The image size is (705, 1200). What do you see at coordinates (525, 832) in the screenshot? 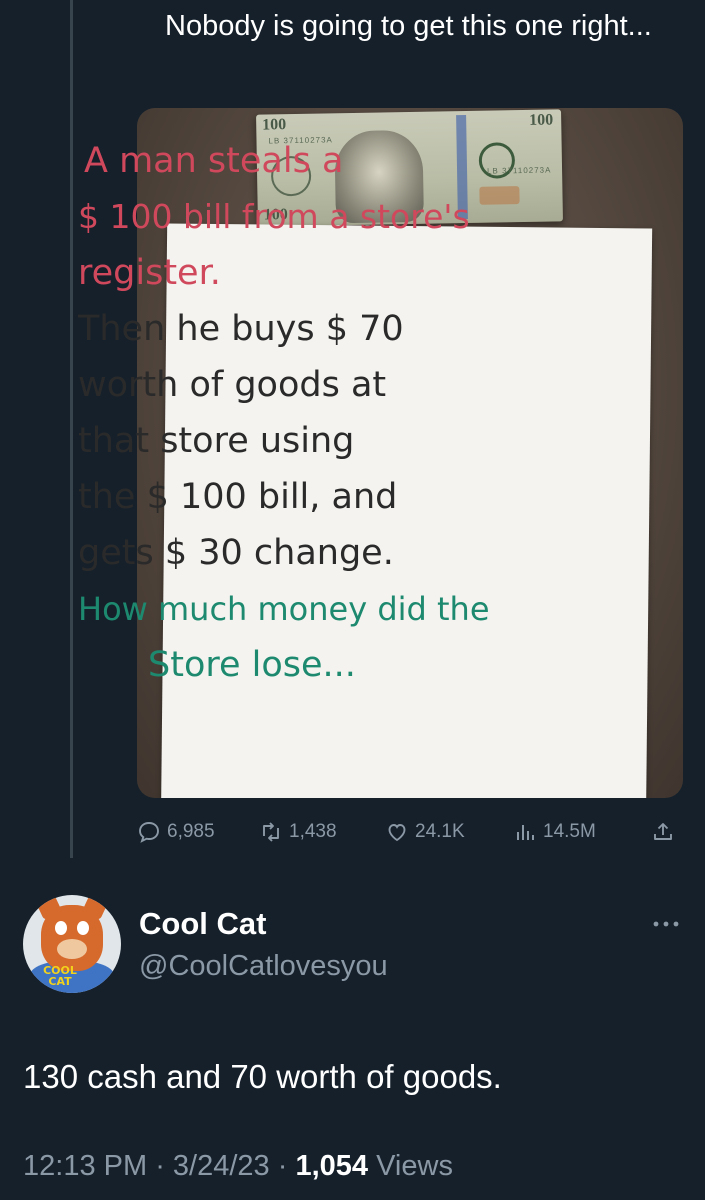
I see `views-icon` at bounding box center [525, 832].